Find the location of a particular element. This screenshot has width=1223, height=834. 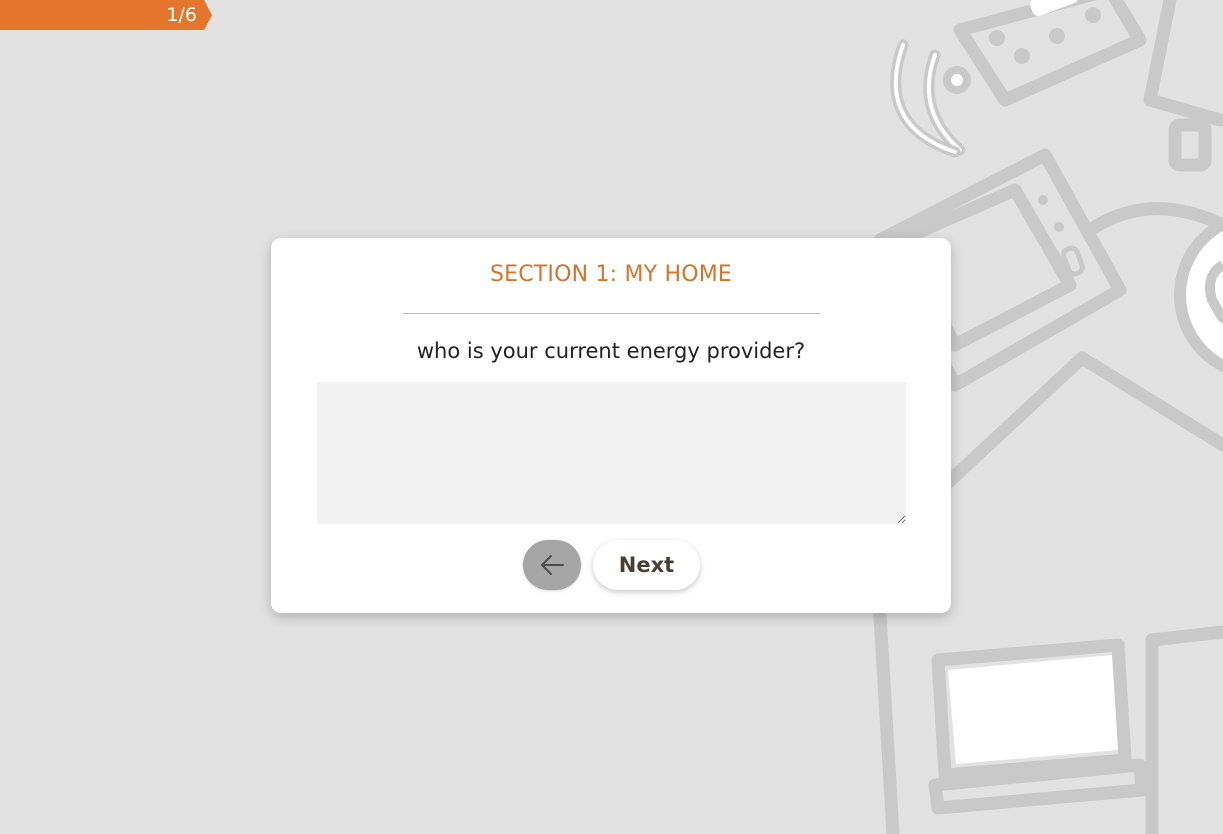

progress-step-label: 1/6 is located at coordinates (181, 15).